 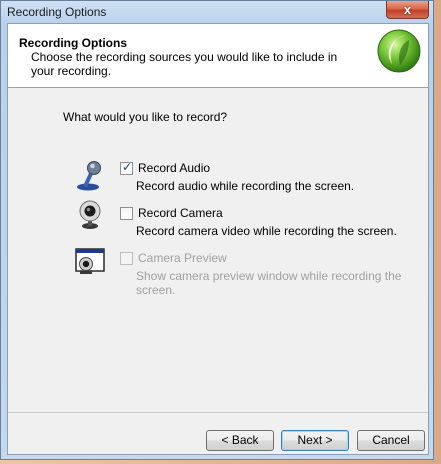 What do you see at coordinates (126, 258) in the screenshot?
I see `camera-preview-checkbox` at bounding box center [126, 258].